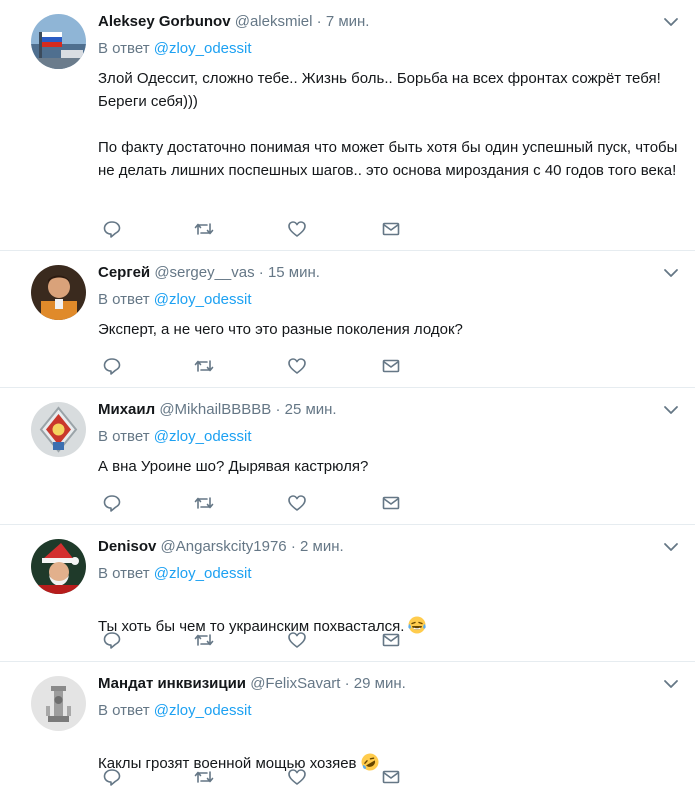 This screenshot has width=695, height=788. I want to click on tweet-header: Михаил @MikhailBBBBB · 25 мин., so click(217, 410).